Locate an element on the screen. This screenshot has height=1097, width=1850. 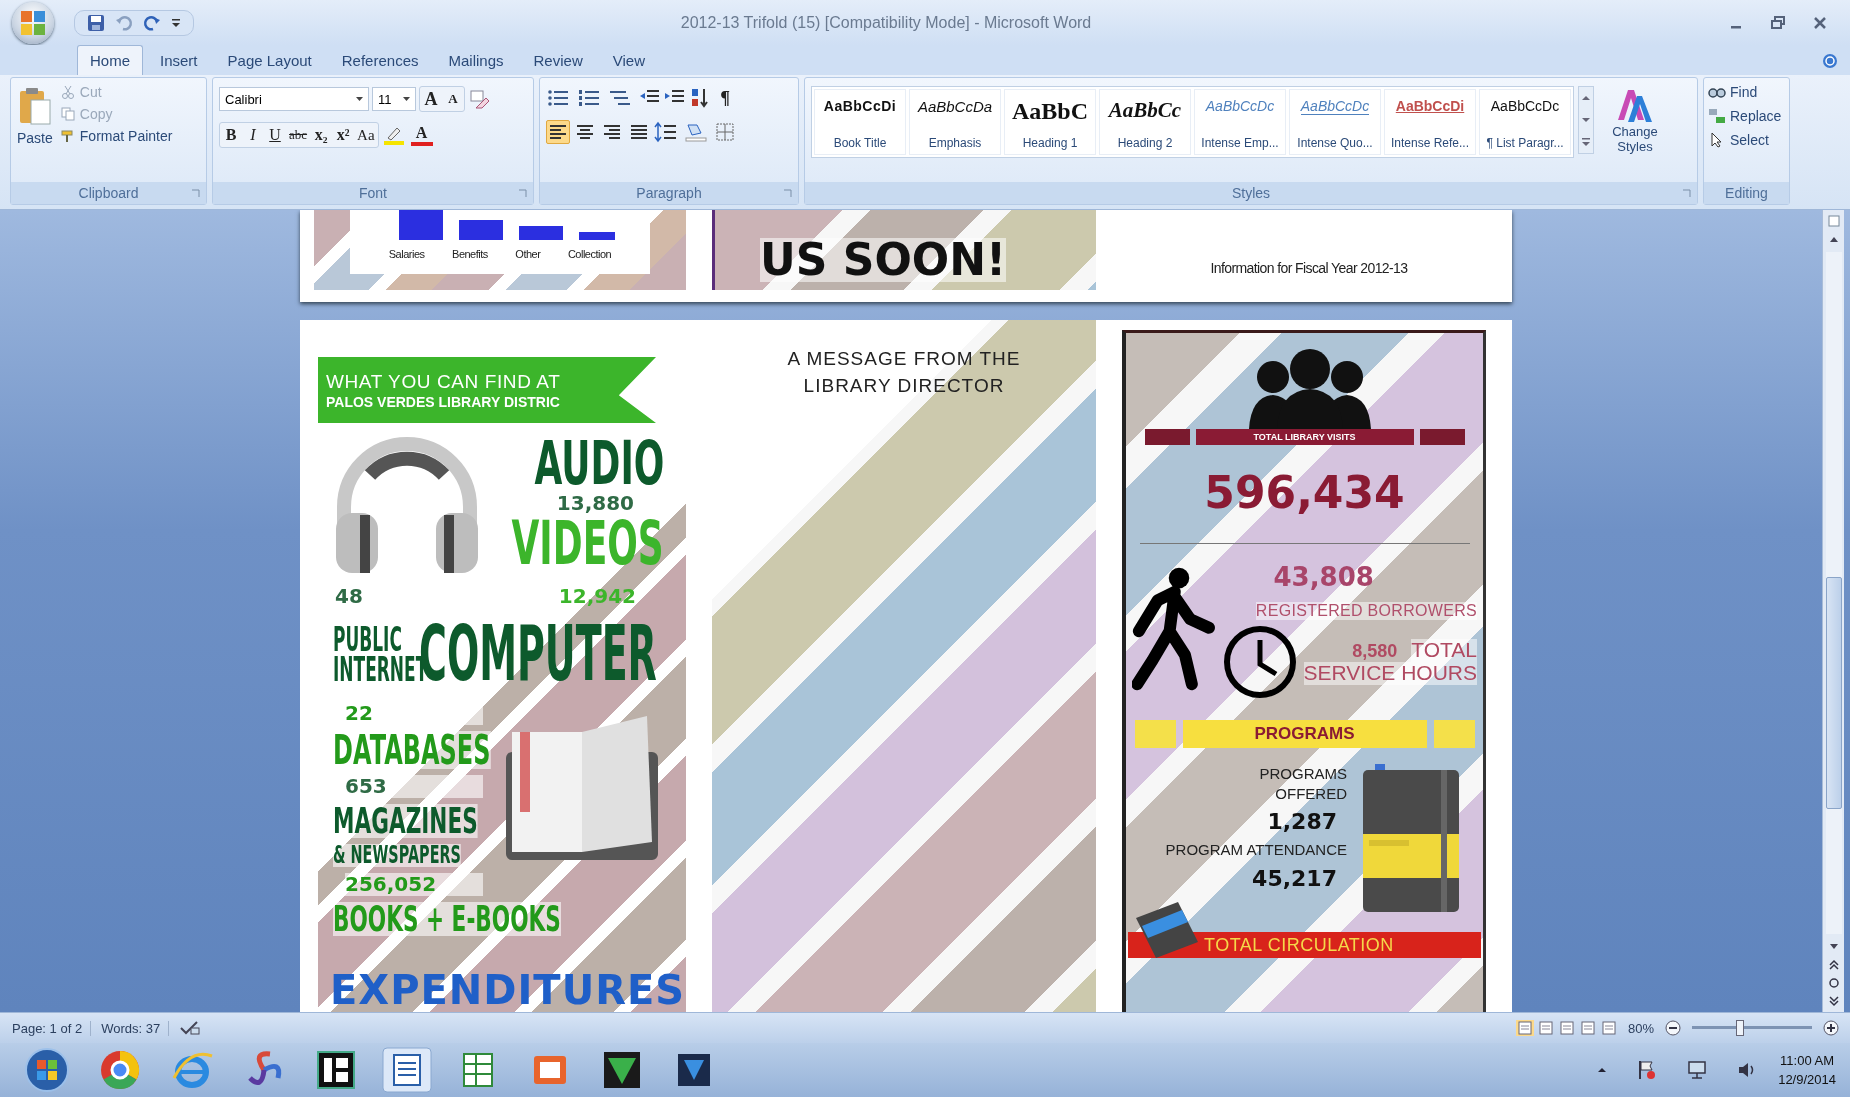
headline: US SOON! is located at coordinates (883, 260).